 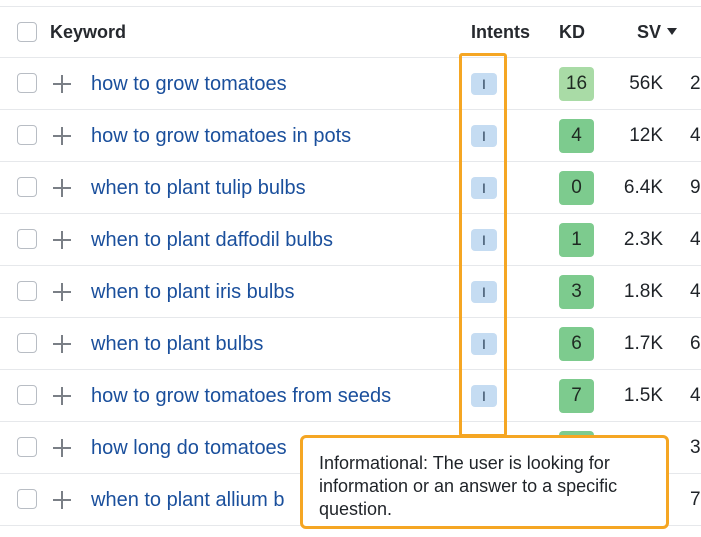 What do you see at coordinates (221, 136) in the screenshot?
I see `keyword-link: how to grow tomatoes in pots` at bounding box center [221, 136].